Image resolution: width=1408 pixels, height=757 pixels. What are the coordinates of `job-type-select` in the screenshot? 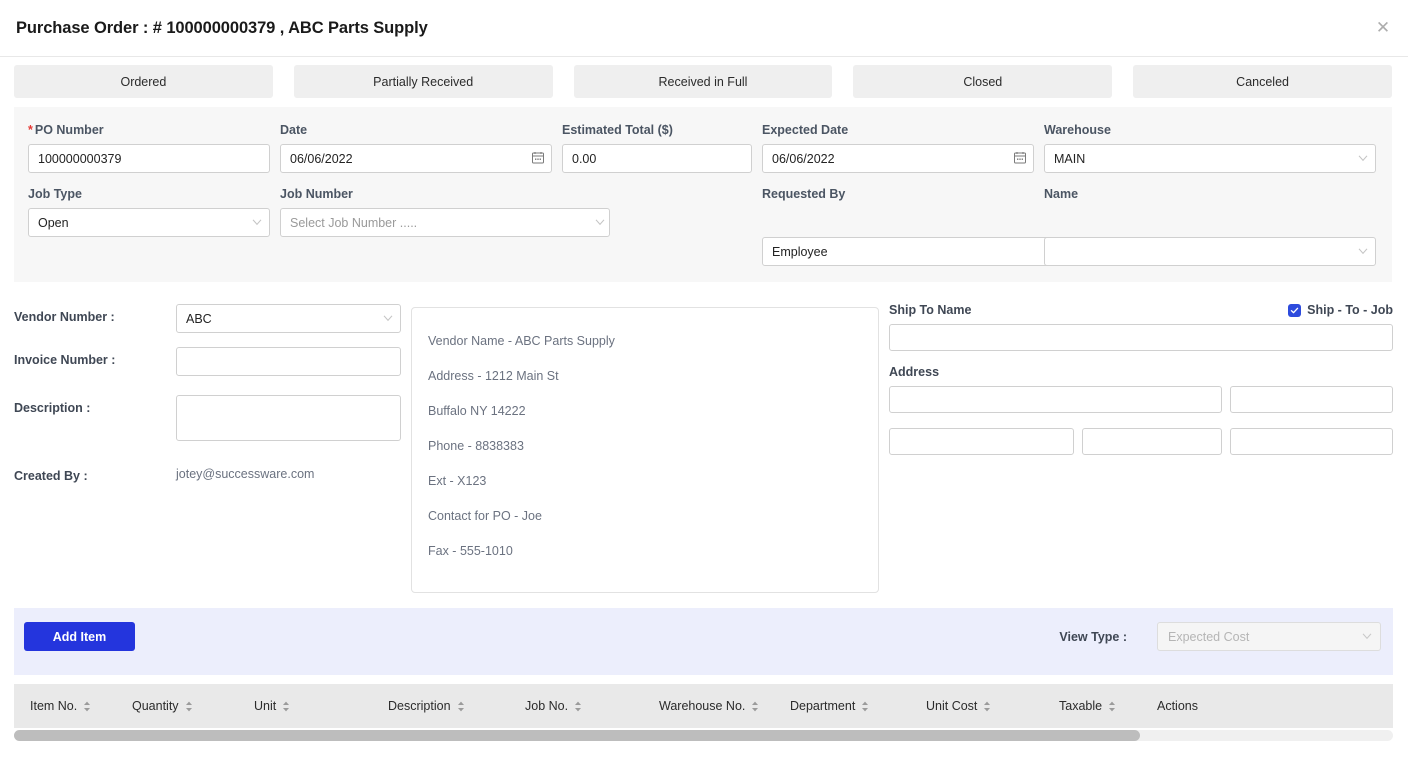 It's located at (149, 222).